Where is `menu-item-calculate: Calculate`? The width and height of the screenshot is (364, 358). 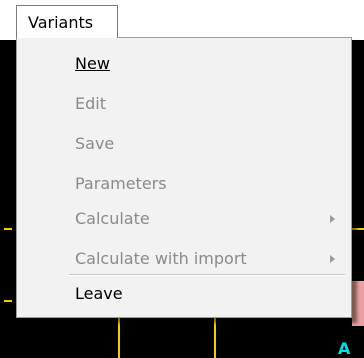
menu-item-calculate: Calculate is located at coordinates (112, 219).